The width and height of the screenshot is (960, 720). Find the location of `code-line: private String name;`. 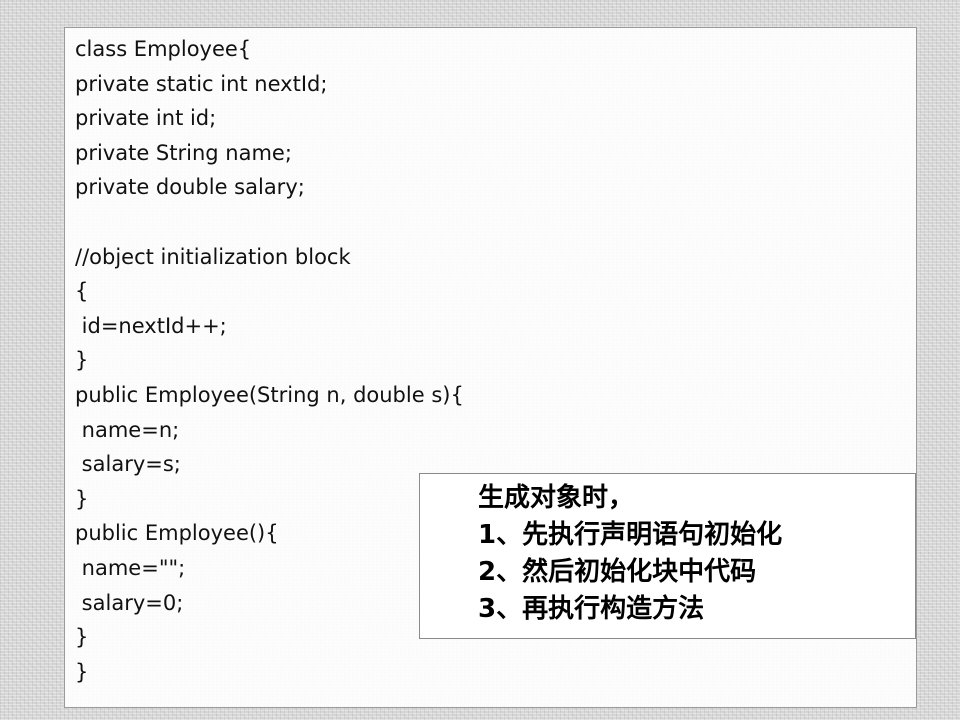

code-line: private String name; is located at coordinates (183, 152).